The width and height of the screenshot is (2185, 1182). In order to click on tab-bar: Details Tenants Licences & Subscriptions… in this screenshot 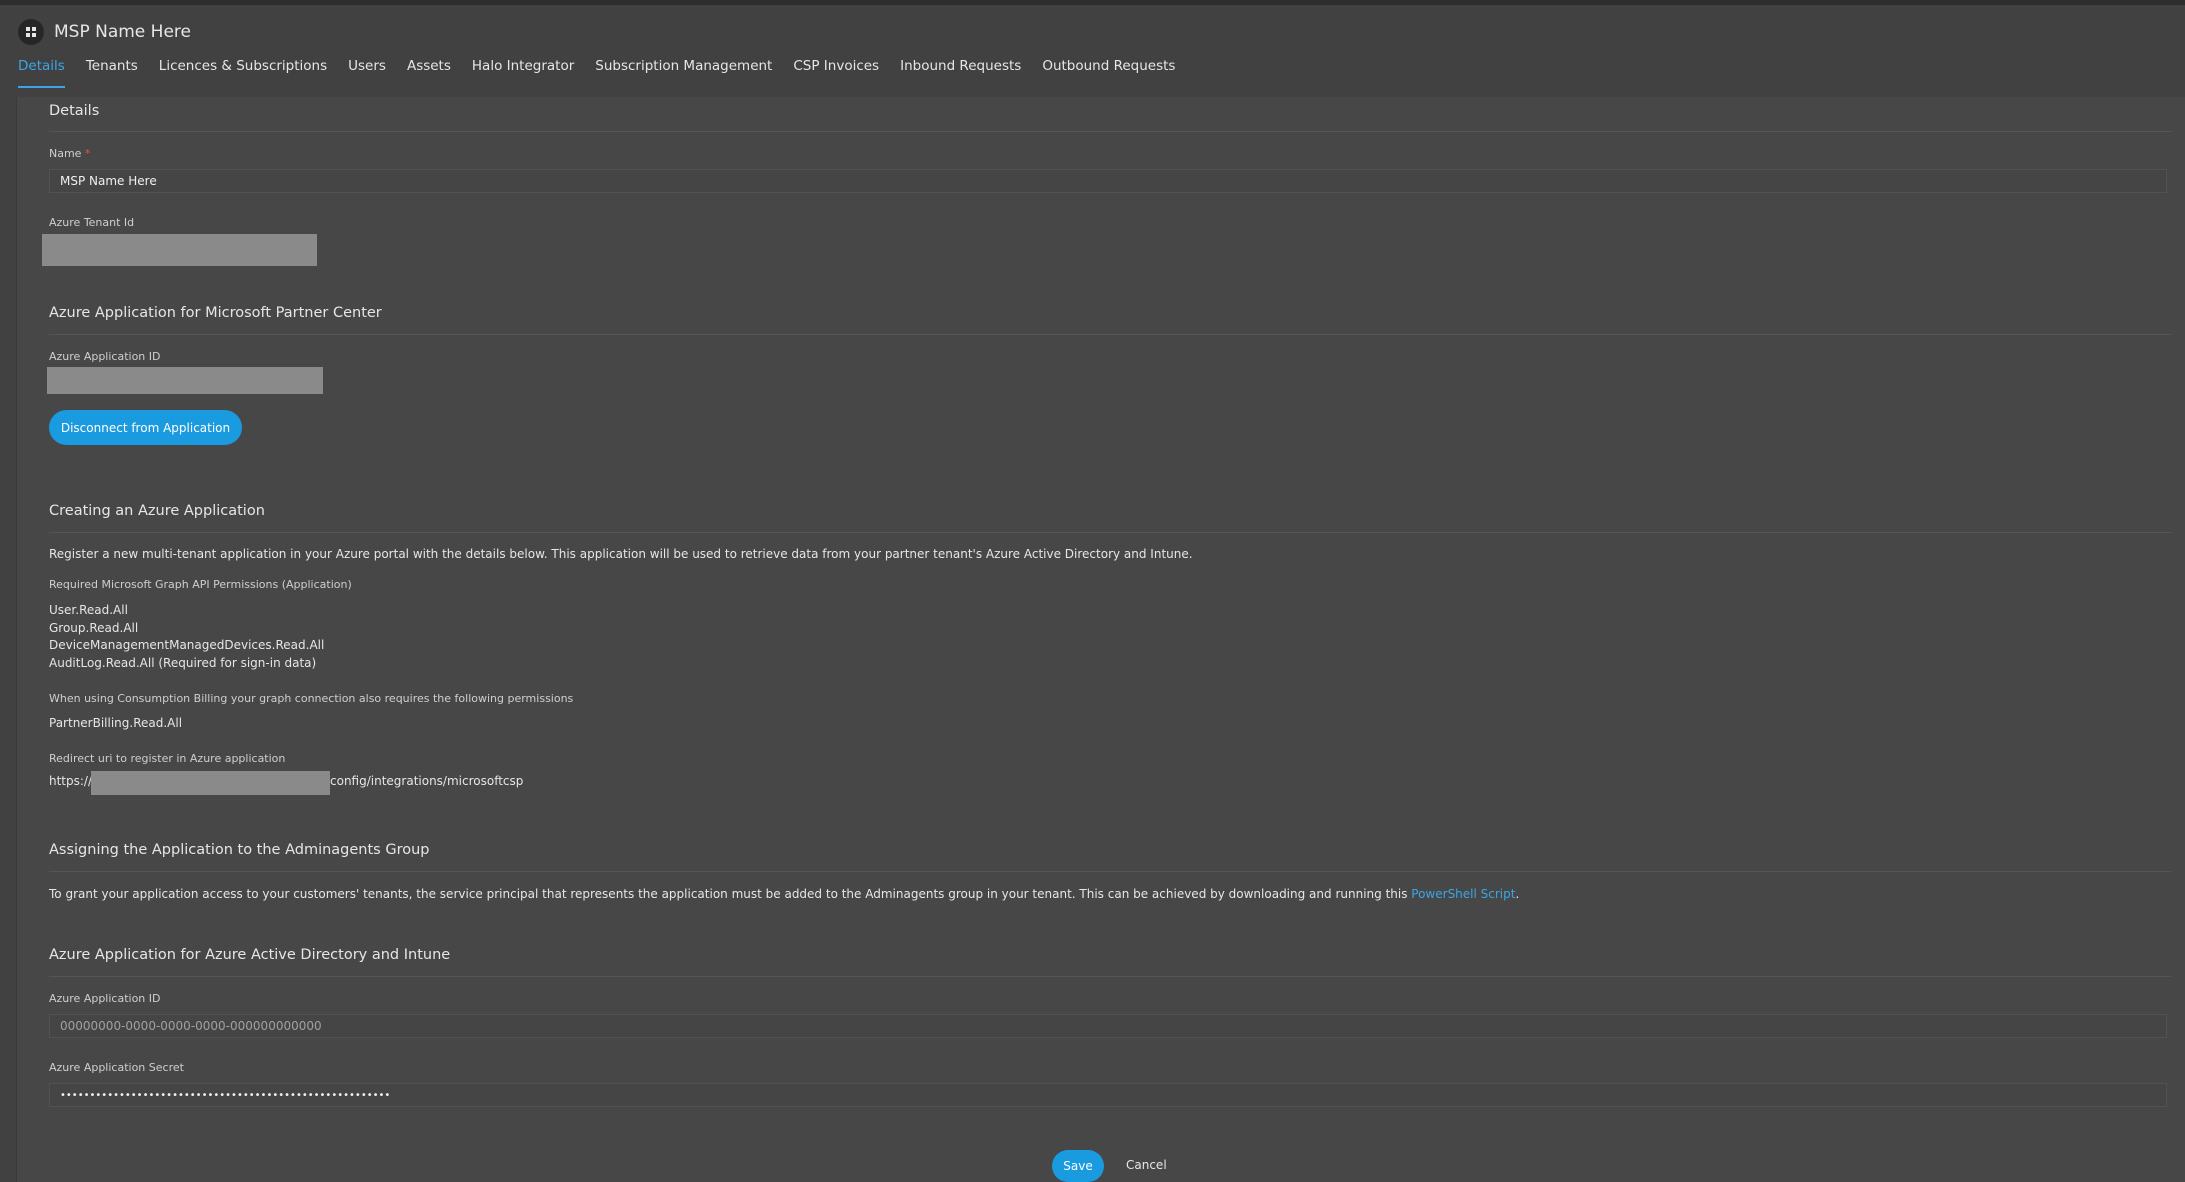, I will do `click(607, 73)`.